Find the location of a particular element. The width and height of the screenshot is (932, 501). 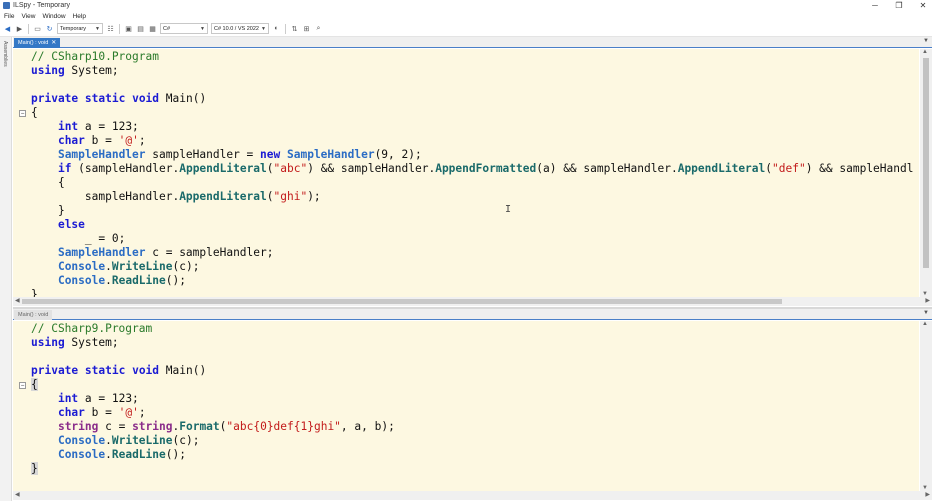

sort-icon: ⇅ is located at coordinates (294, 28).